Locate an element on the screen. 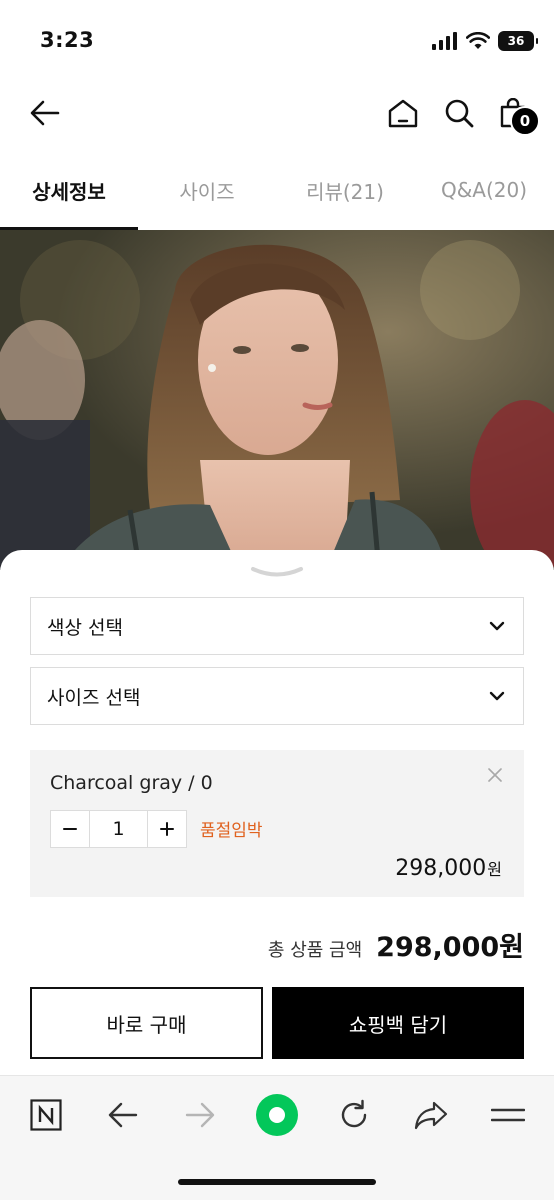  minus-icon is located at coordinates (70, 829).